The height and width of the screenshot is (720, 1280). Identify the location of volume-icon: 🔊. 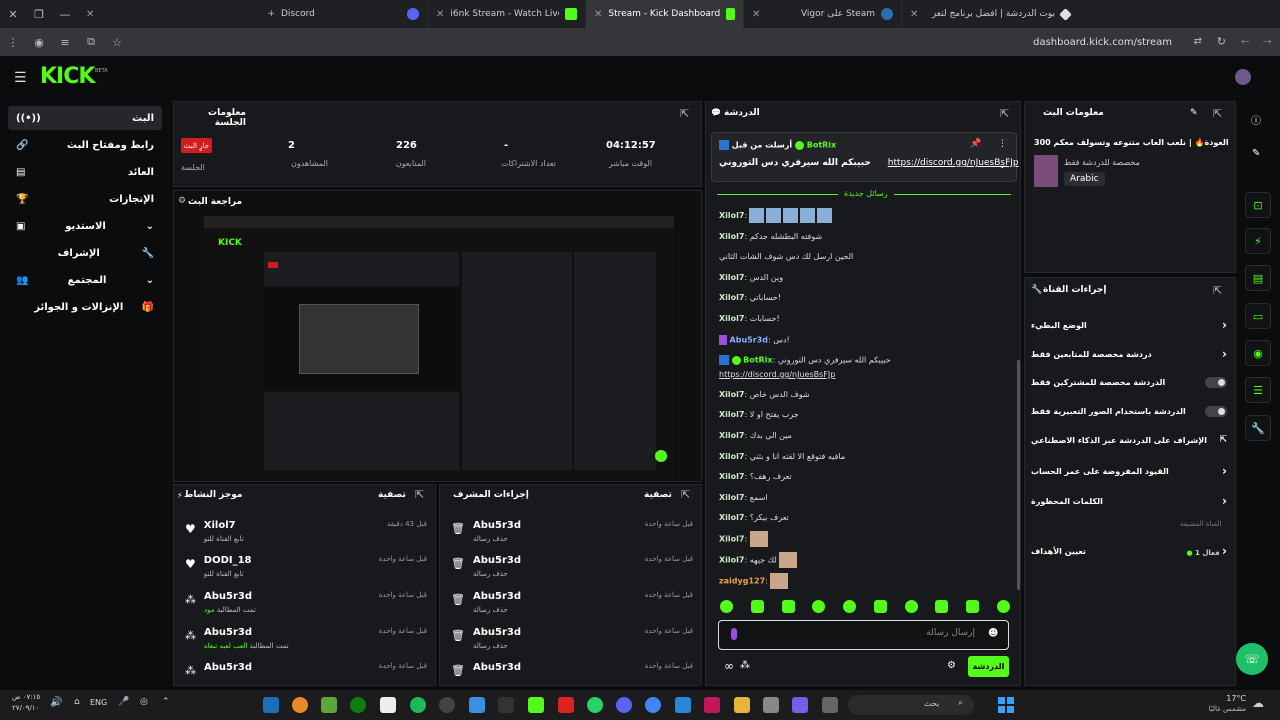
(56, 702).